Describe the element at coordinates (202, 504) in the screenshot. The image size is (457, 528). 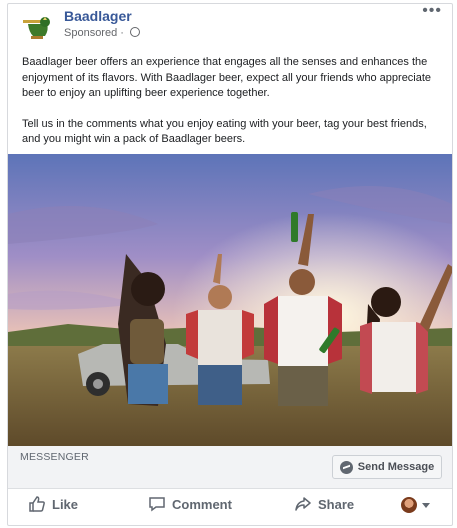
I see `comment-label: Comment` at that location.